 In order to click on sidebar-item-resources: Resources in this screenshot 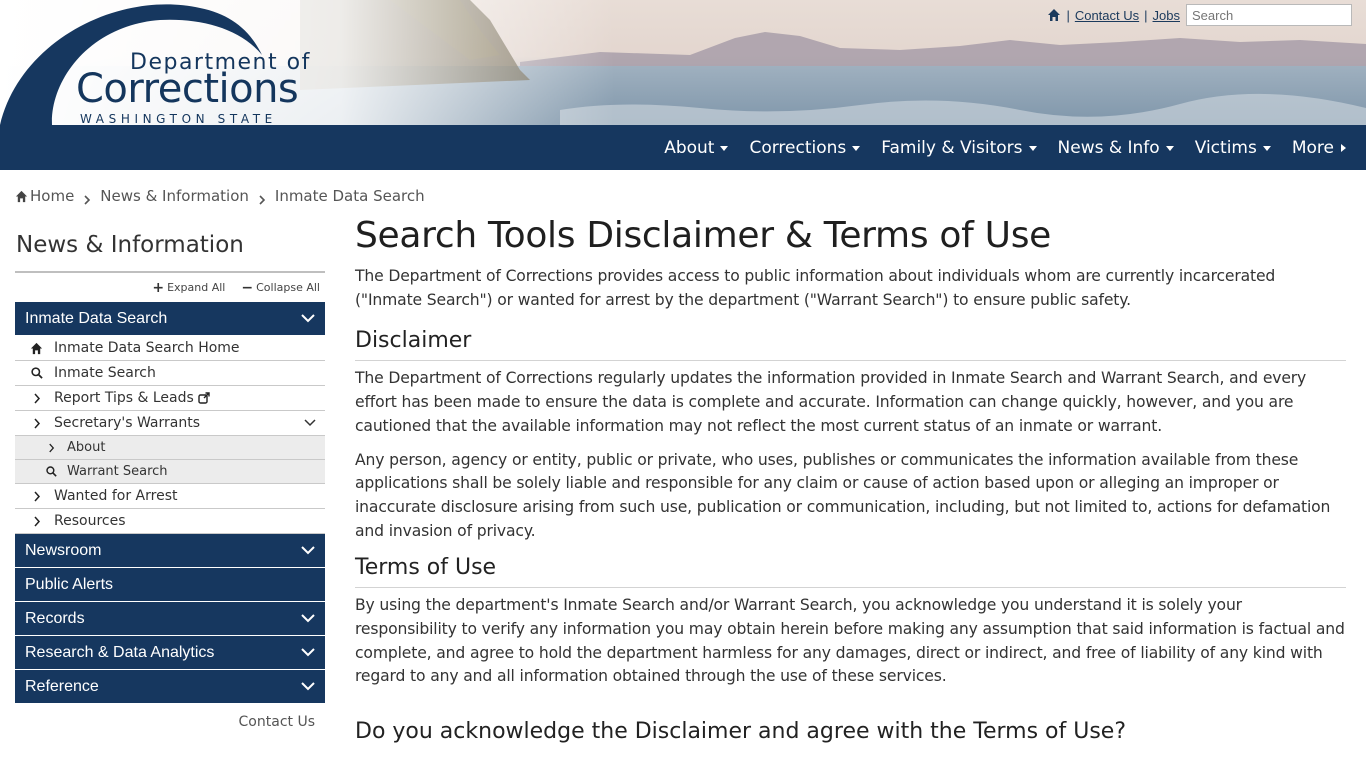, I will do `click(170, 521)`.